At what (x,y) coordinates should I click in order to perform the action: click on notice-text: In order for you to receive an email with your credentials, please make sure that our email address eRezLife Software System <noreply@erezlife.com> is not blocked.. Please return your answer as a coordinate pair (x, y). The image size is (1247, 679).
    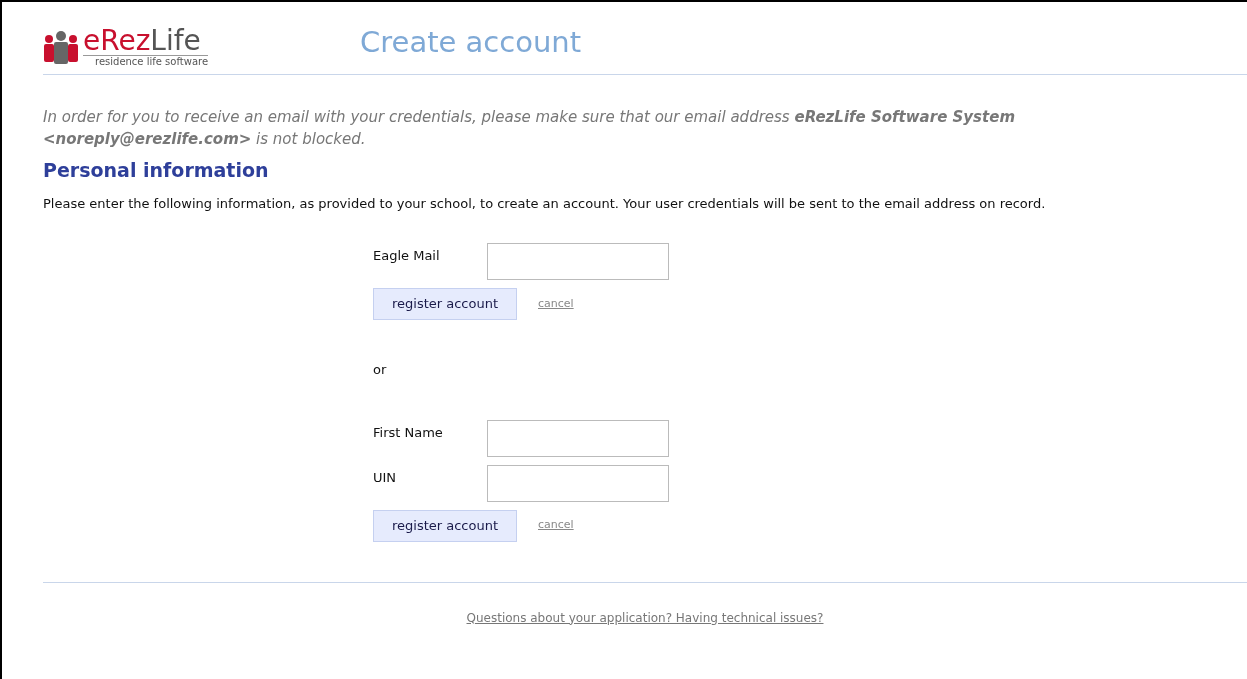
    Looking at the image, I should click on (529, 128).